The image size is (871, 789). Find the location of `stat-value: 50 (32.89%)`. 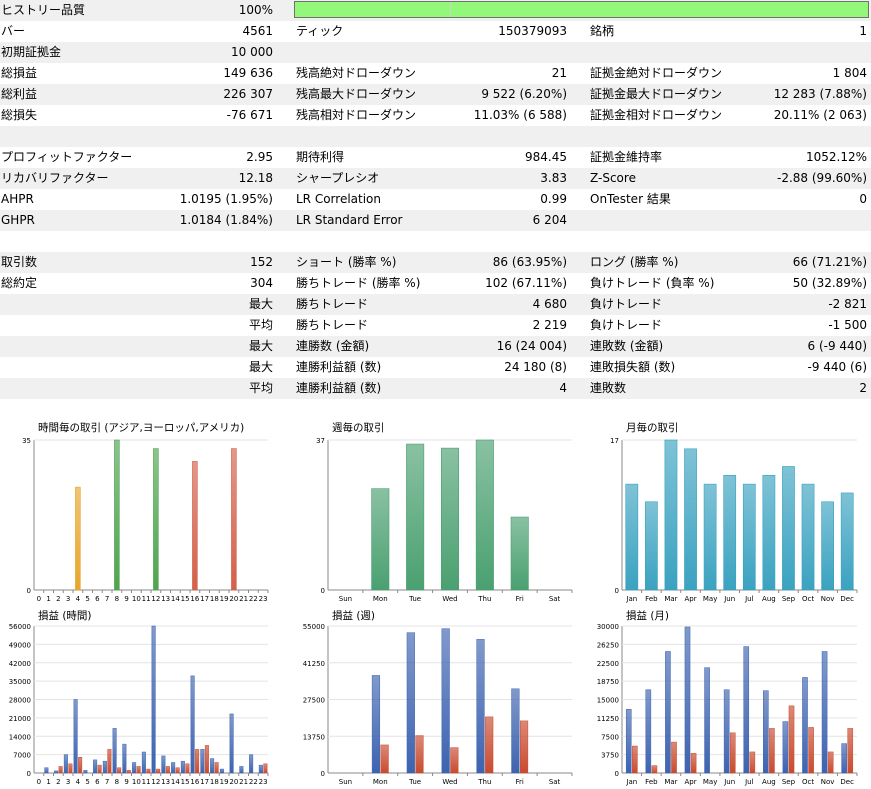

stat-value: 50 (32.89%) is located at coordinates (829, 283).